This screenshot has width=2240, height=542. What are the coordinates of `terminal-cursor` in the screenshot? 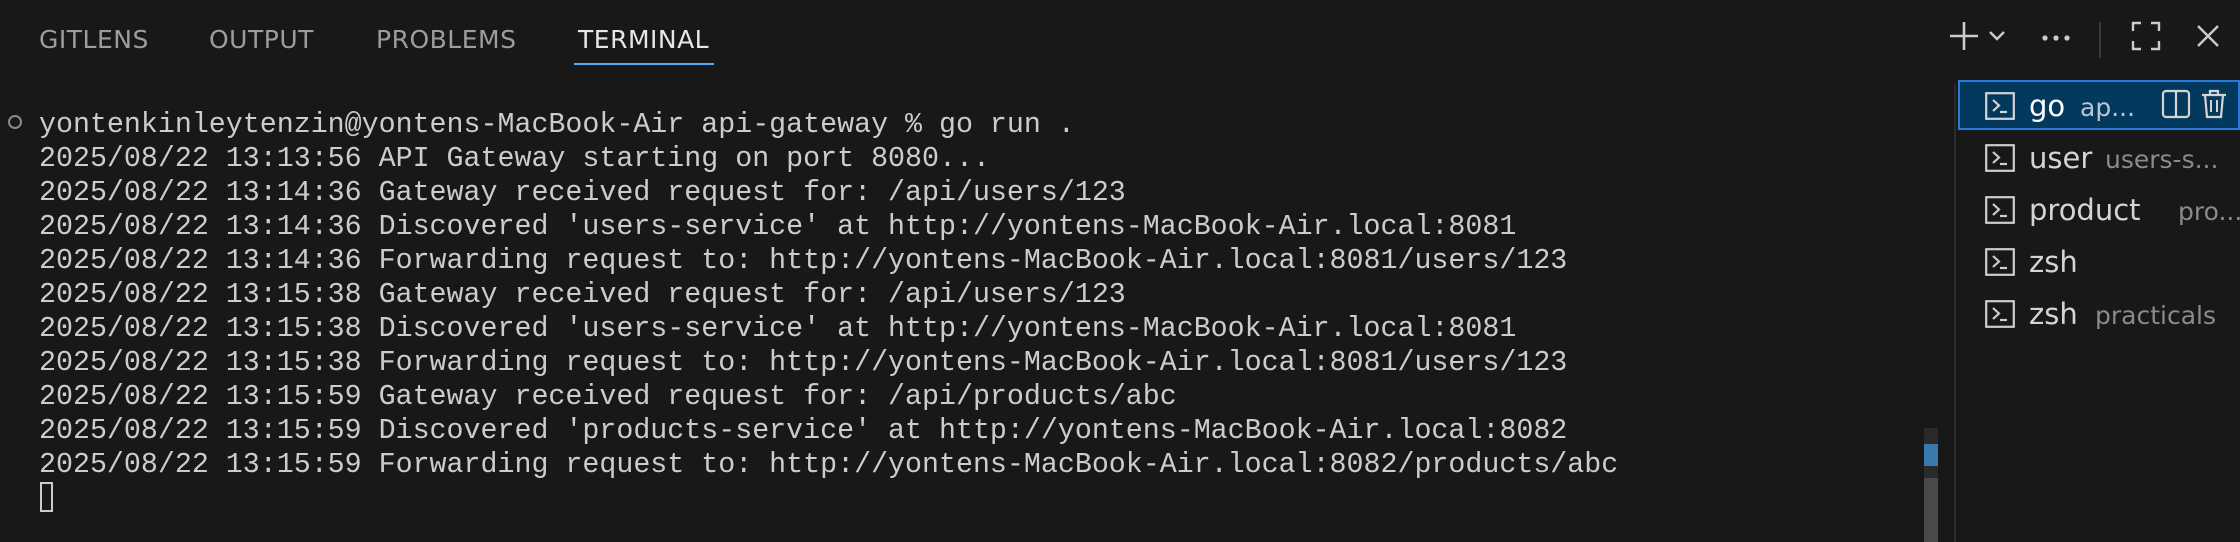 It's located at (46, 497).